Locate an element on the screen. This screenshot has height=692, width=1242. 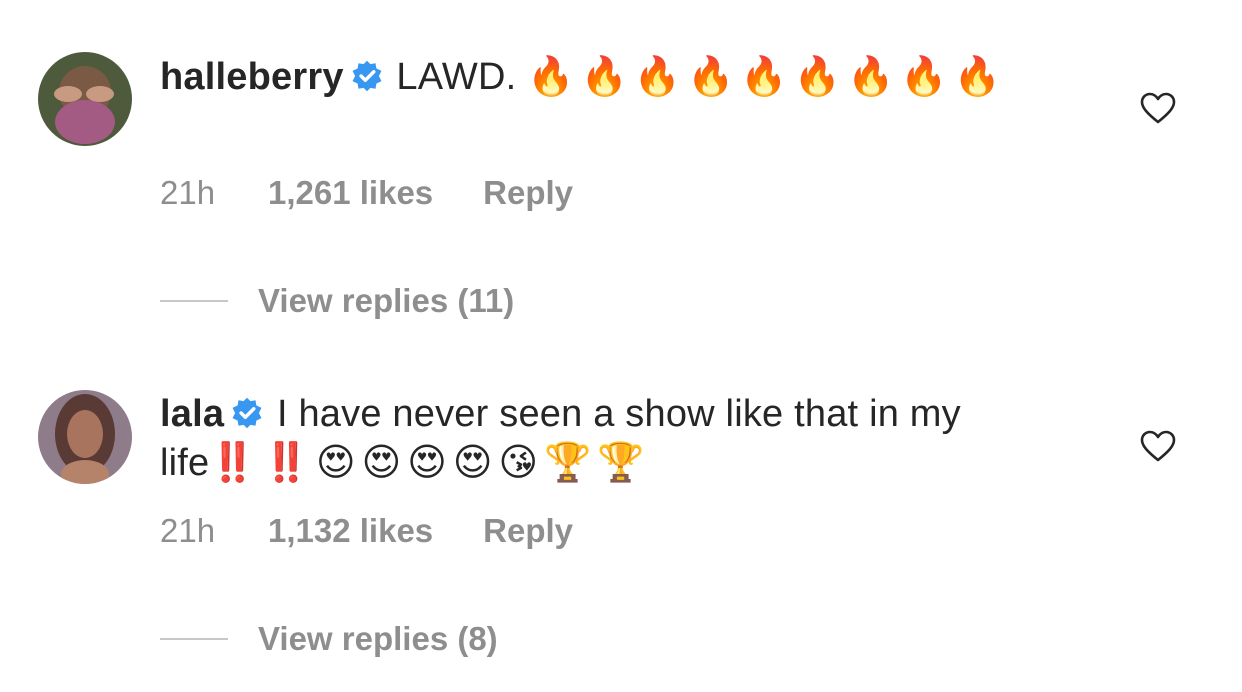
likes-count: 1,132 likes is located at coordinates (350, 531).